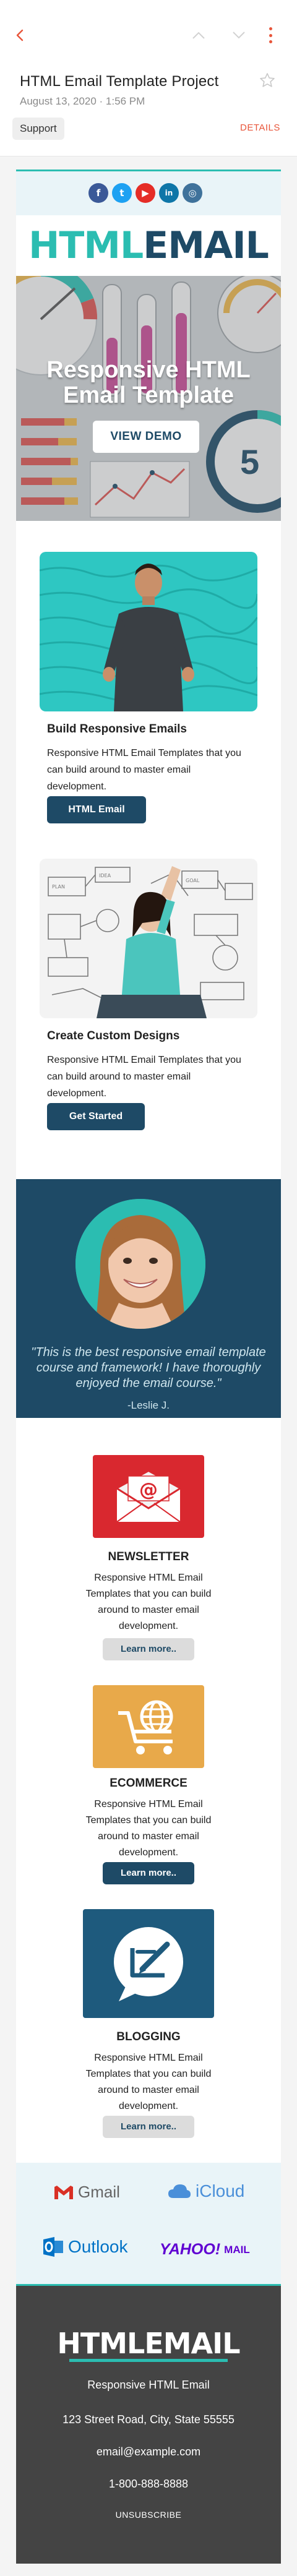 The height and width of the screenshot is (2576, 297). Describe the element at coordinates (221, 2190) in the screenshot. I see `icloud-label: iCloud` at that location.